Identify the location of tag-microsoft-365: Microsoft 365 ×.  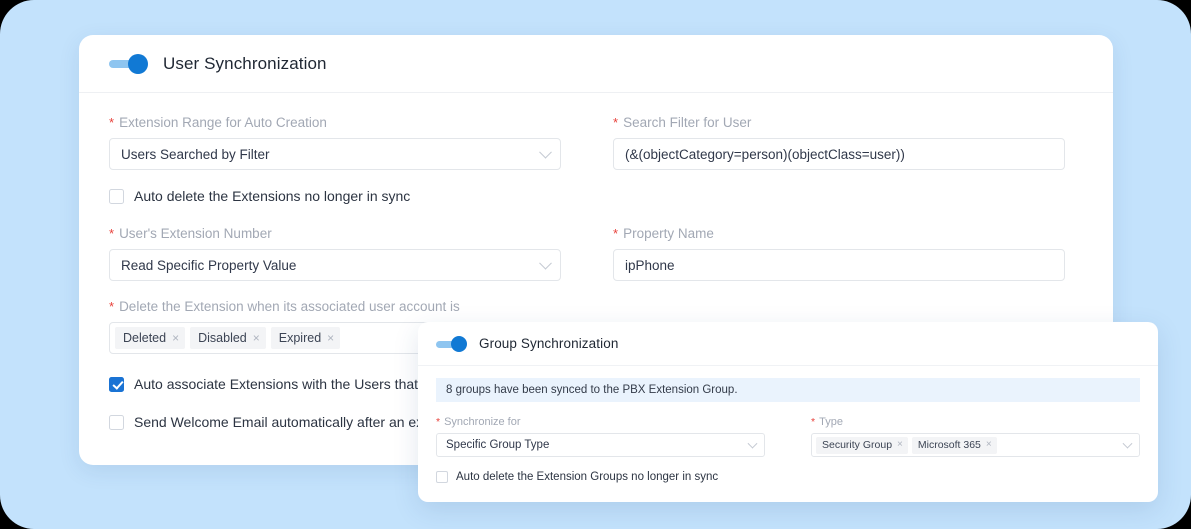
(954, 445).